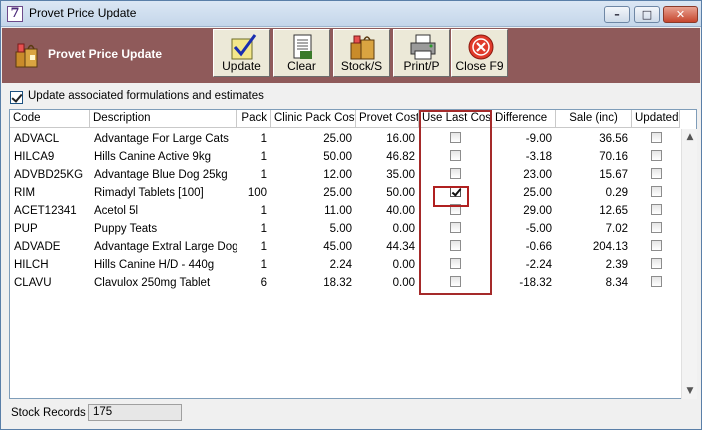 The image size is (702, 430). What do you see at coordinates (163, 119) in the screenshot?
I see `col-header-description: Description` at bounding box center [163, 119].